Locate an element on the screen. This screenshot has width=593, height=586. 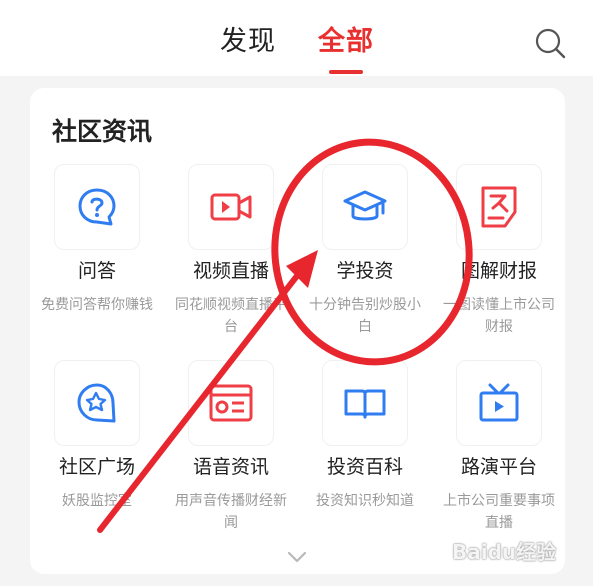
grid-item-qa: 问答 免费问答帮你赚钱 is located at coordinates (97, 259).